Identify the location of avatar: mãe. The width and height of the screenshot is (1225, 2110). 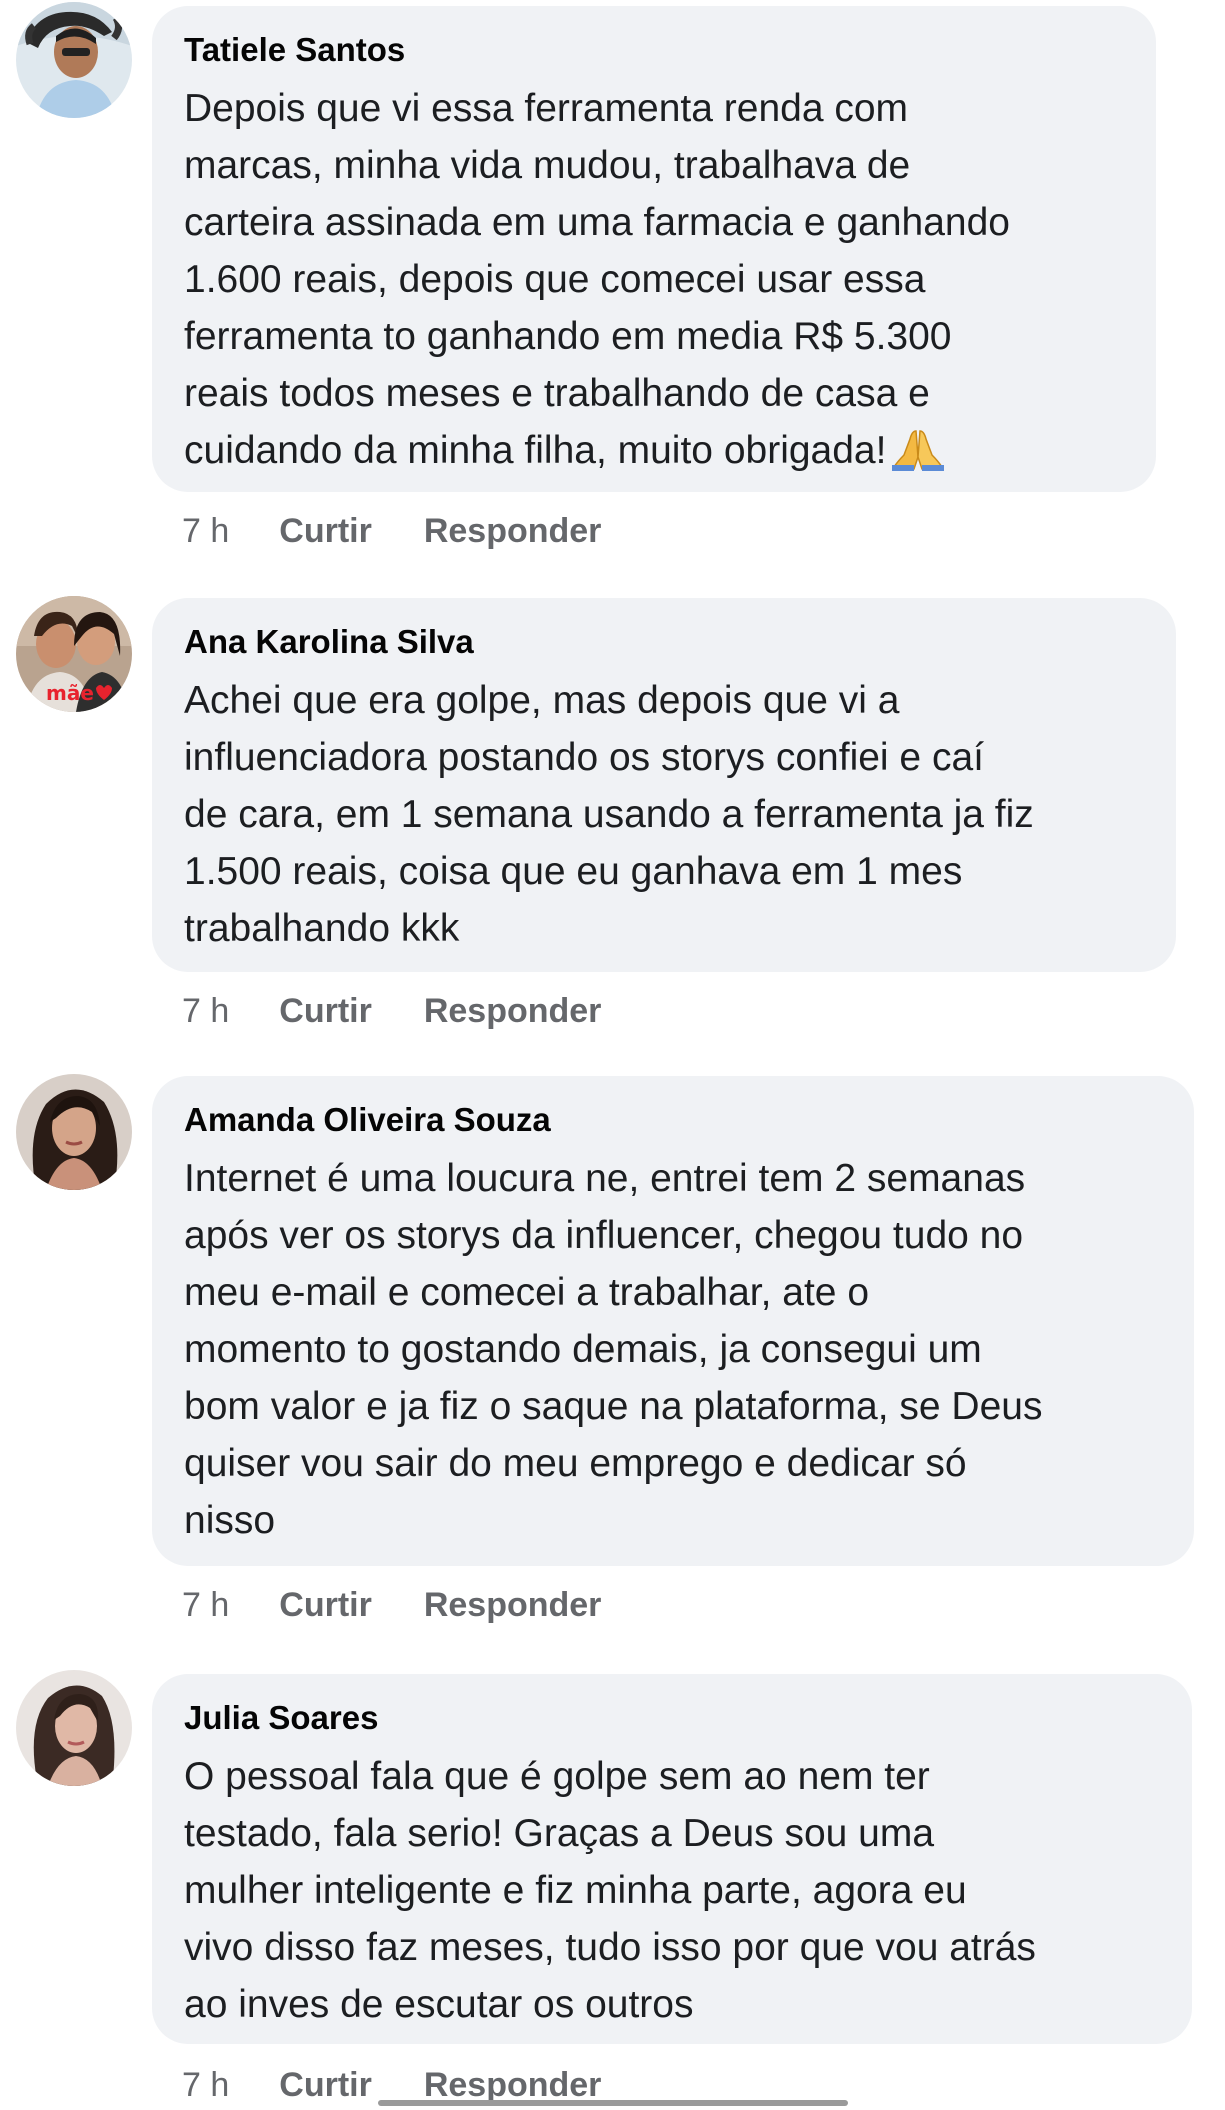
(74, 654).